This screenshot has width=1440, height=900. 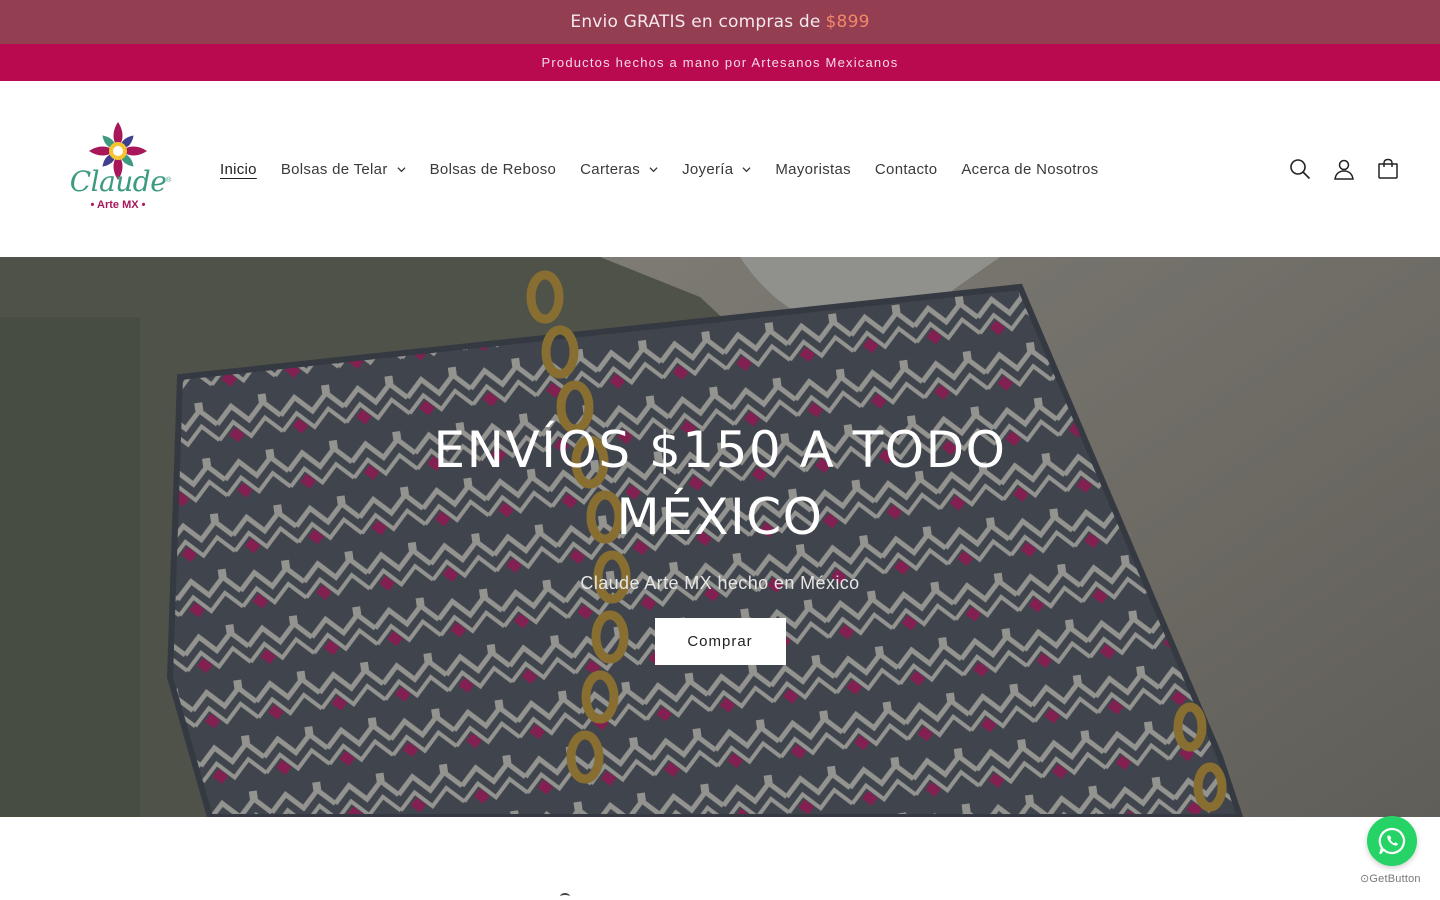 I want to click on nav-item-joyeria: Joyería, so click(x=716, y=169).